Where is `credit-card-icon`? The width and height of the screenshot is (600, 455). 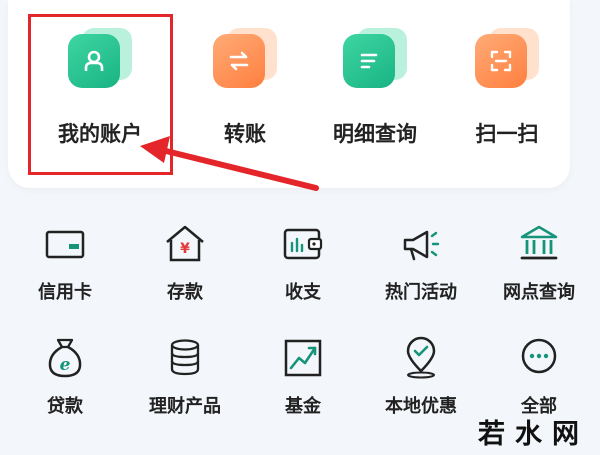
credit-card-icon is located at coordinates (65, 244).